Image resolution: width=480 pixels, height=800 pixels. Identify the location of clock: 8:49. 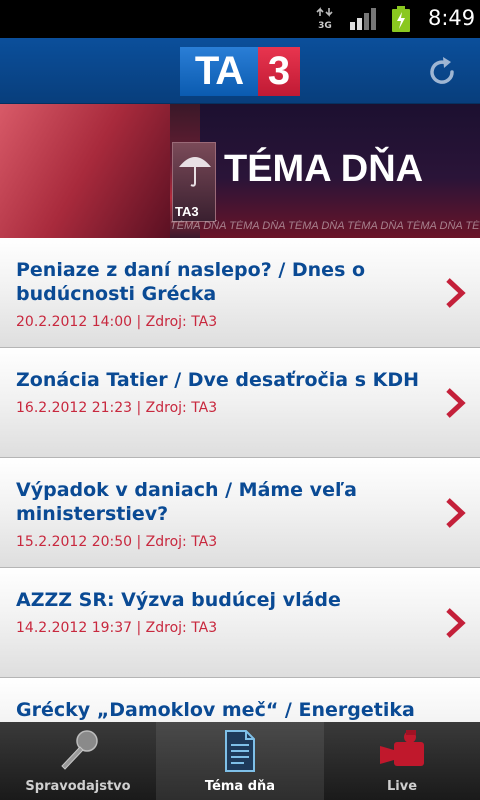
(452, 18).